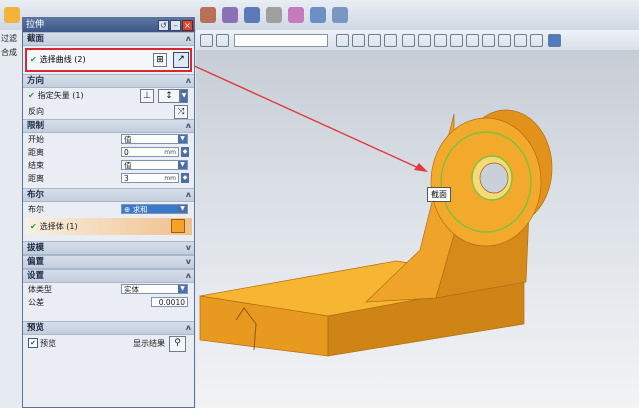  Describe the element at coordinates (36, 152) in the screenshot. I see `start-distance-label: 距离` at that location.